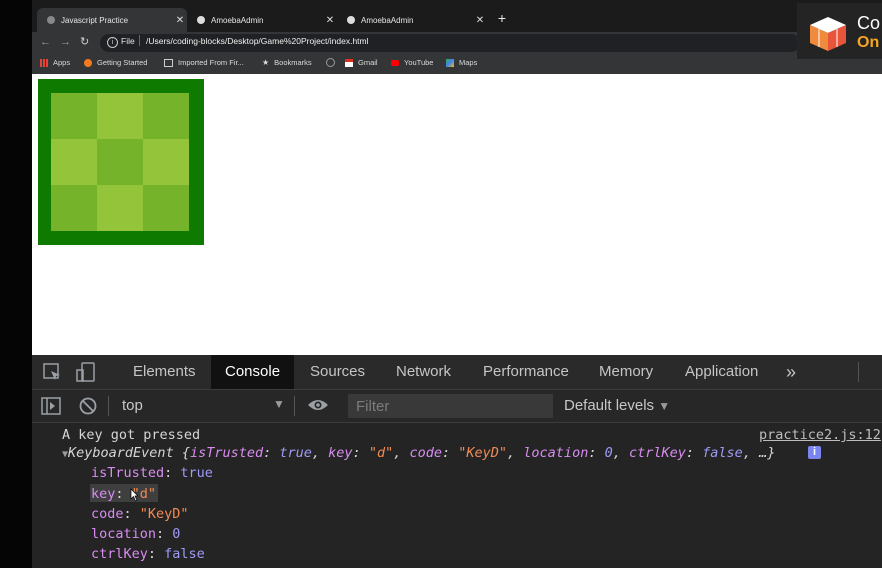  Describe the element at coordinates (139, 40) in the screenshot. I see `url-separator` at that location.